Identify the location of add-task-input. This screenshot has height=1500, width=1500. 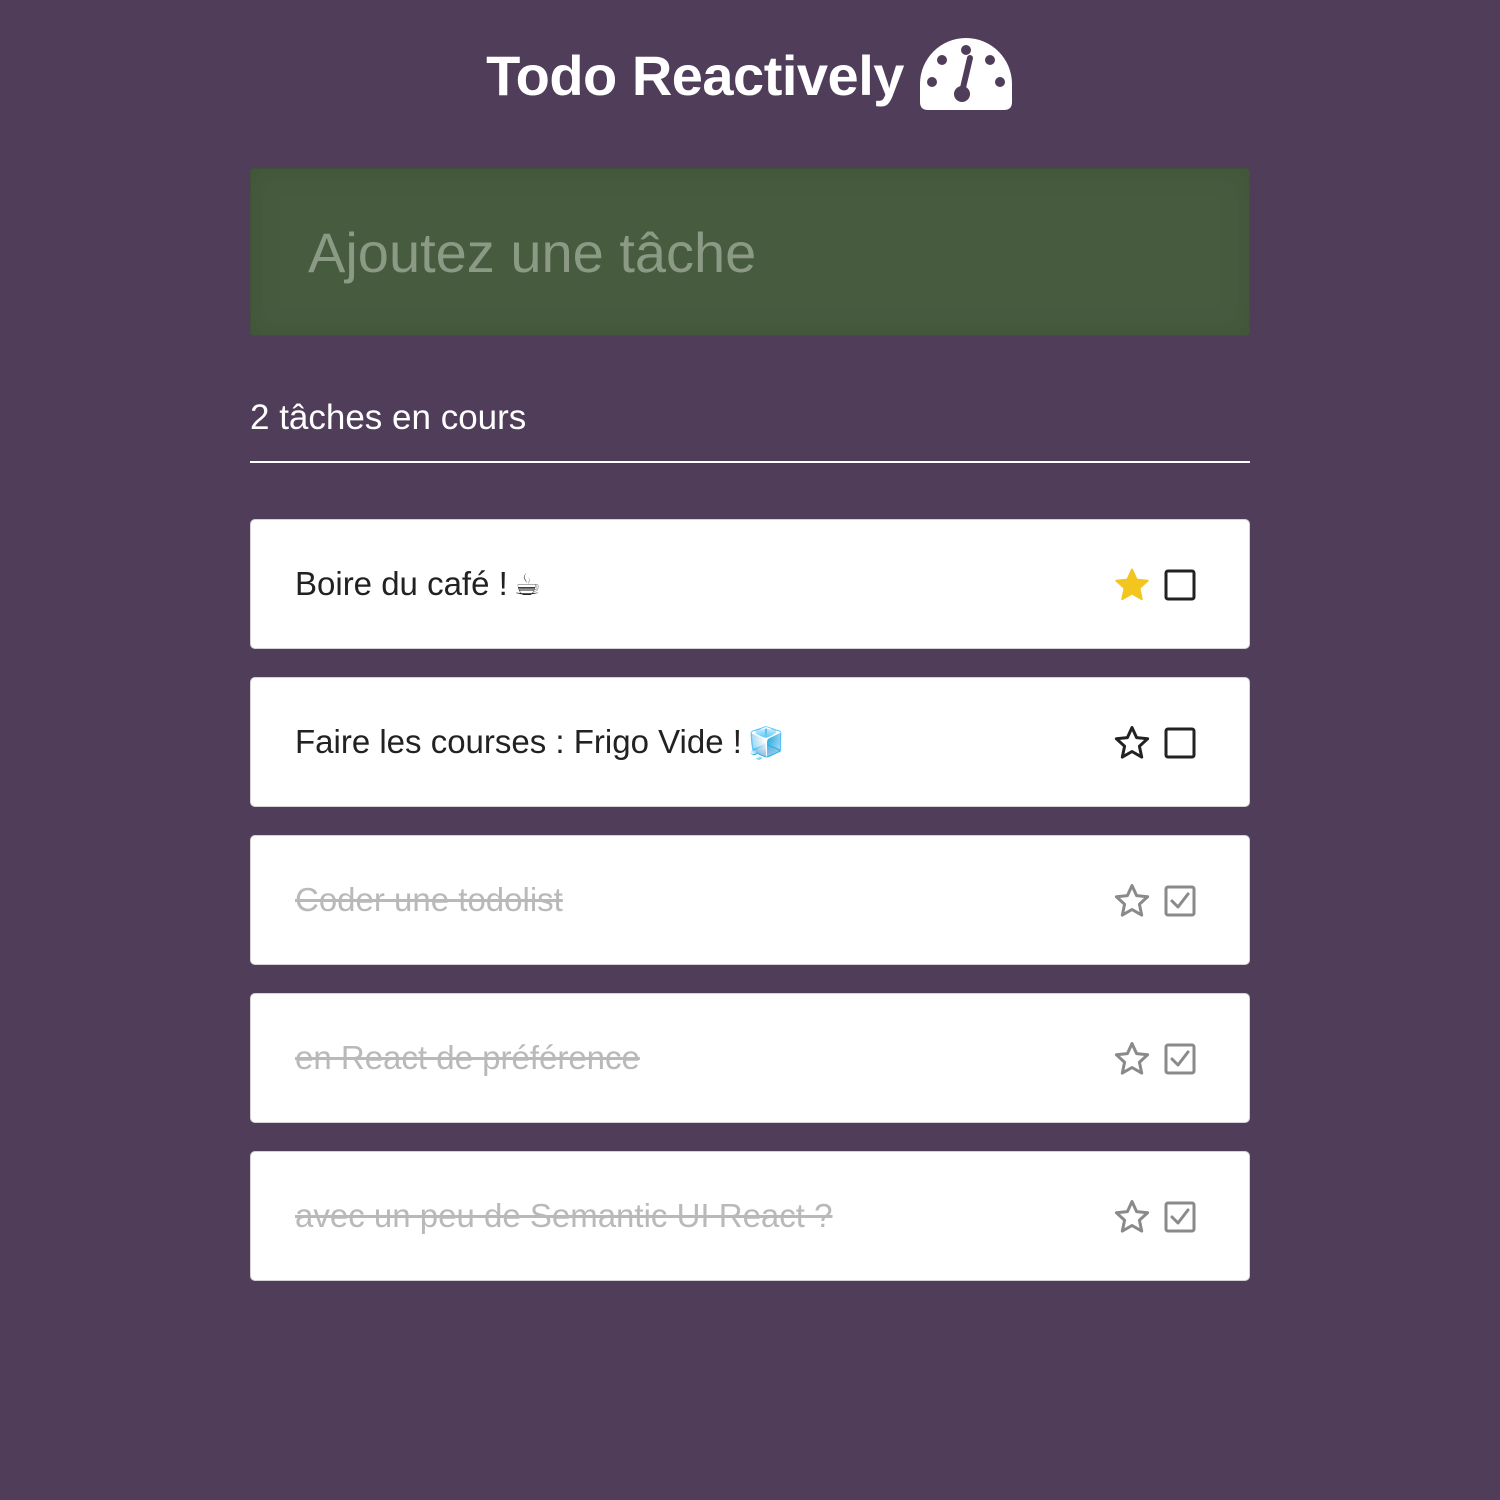
(750, 252).